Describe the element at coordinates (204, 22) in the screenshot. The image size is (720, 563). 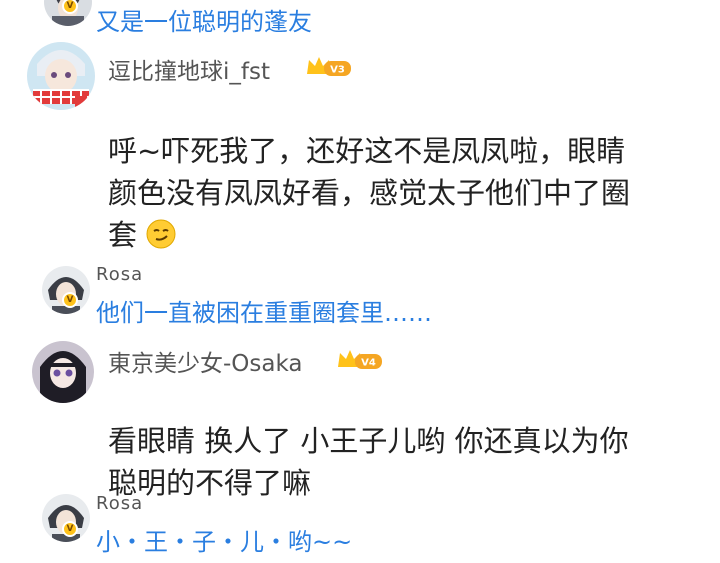
I see `reply-text: 又是一位聪明的蓬友` at that location.